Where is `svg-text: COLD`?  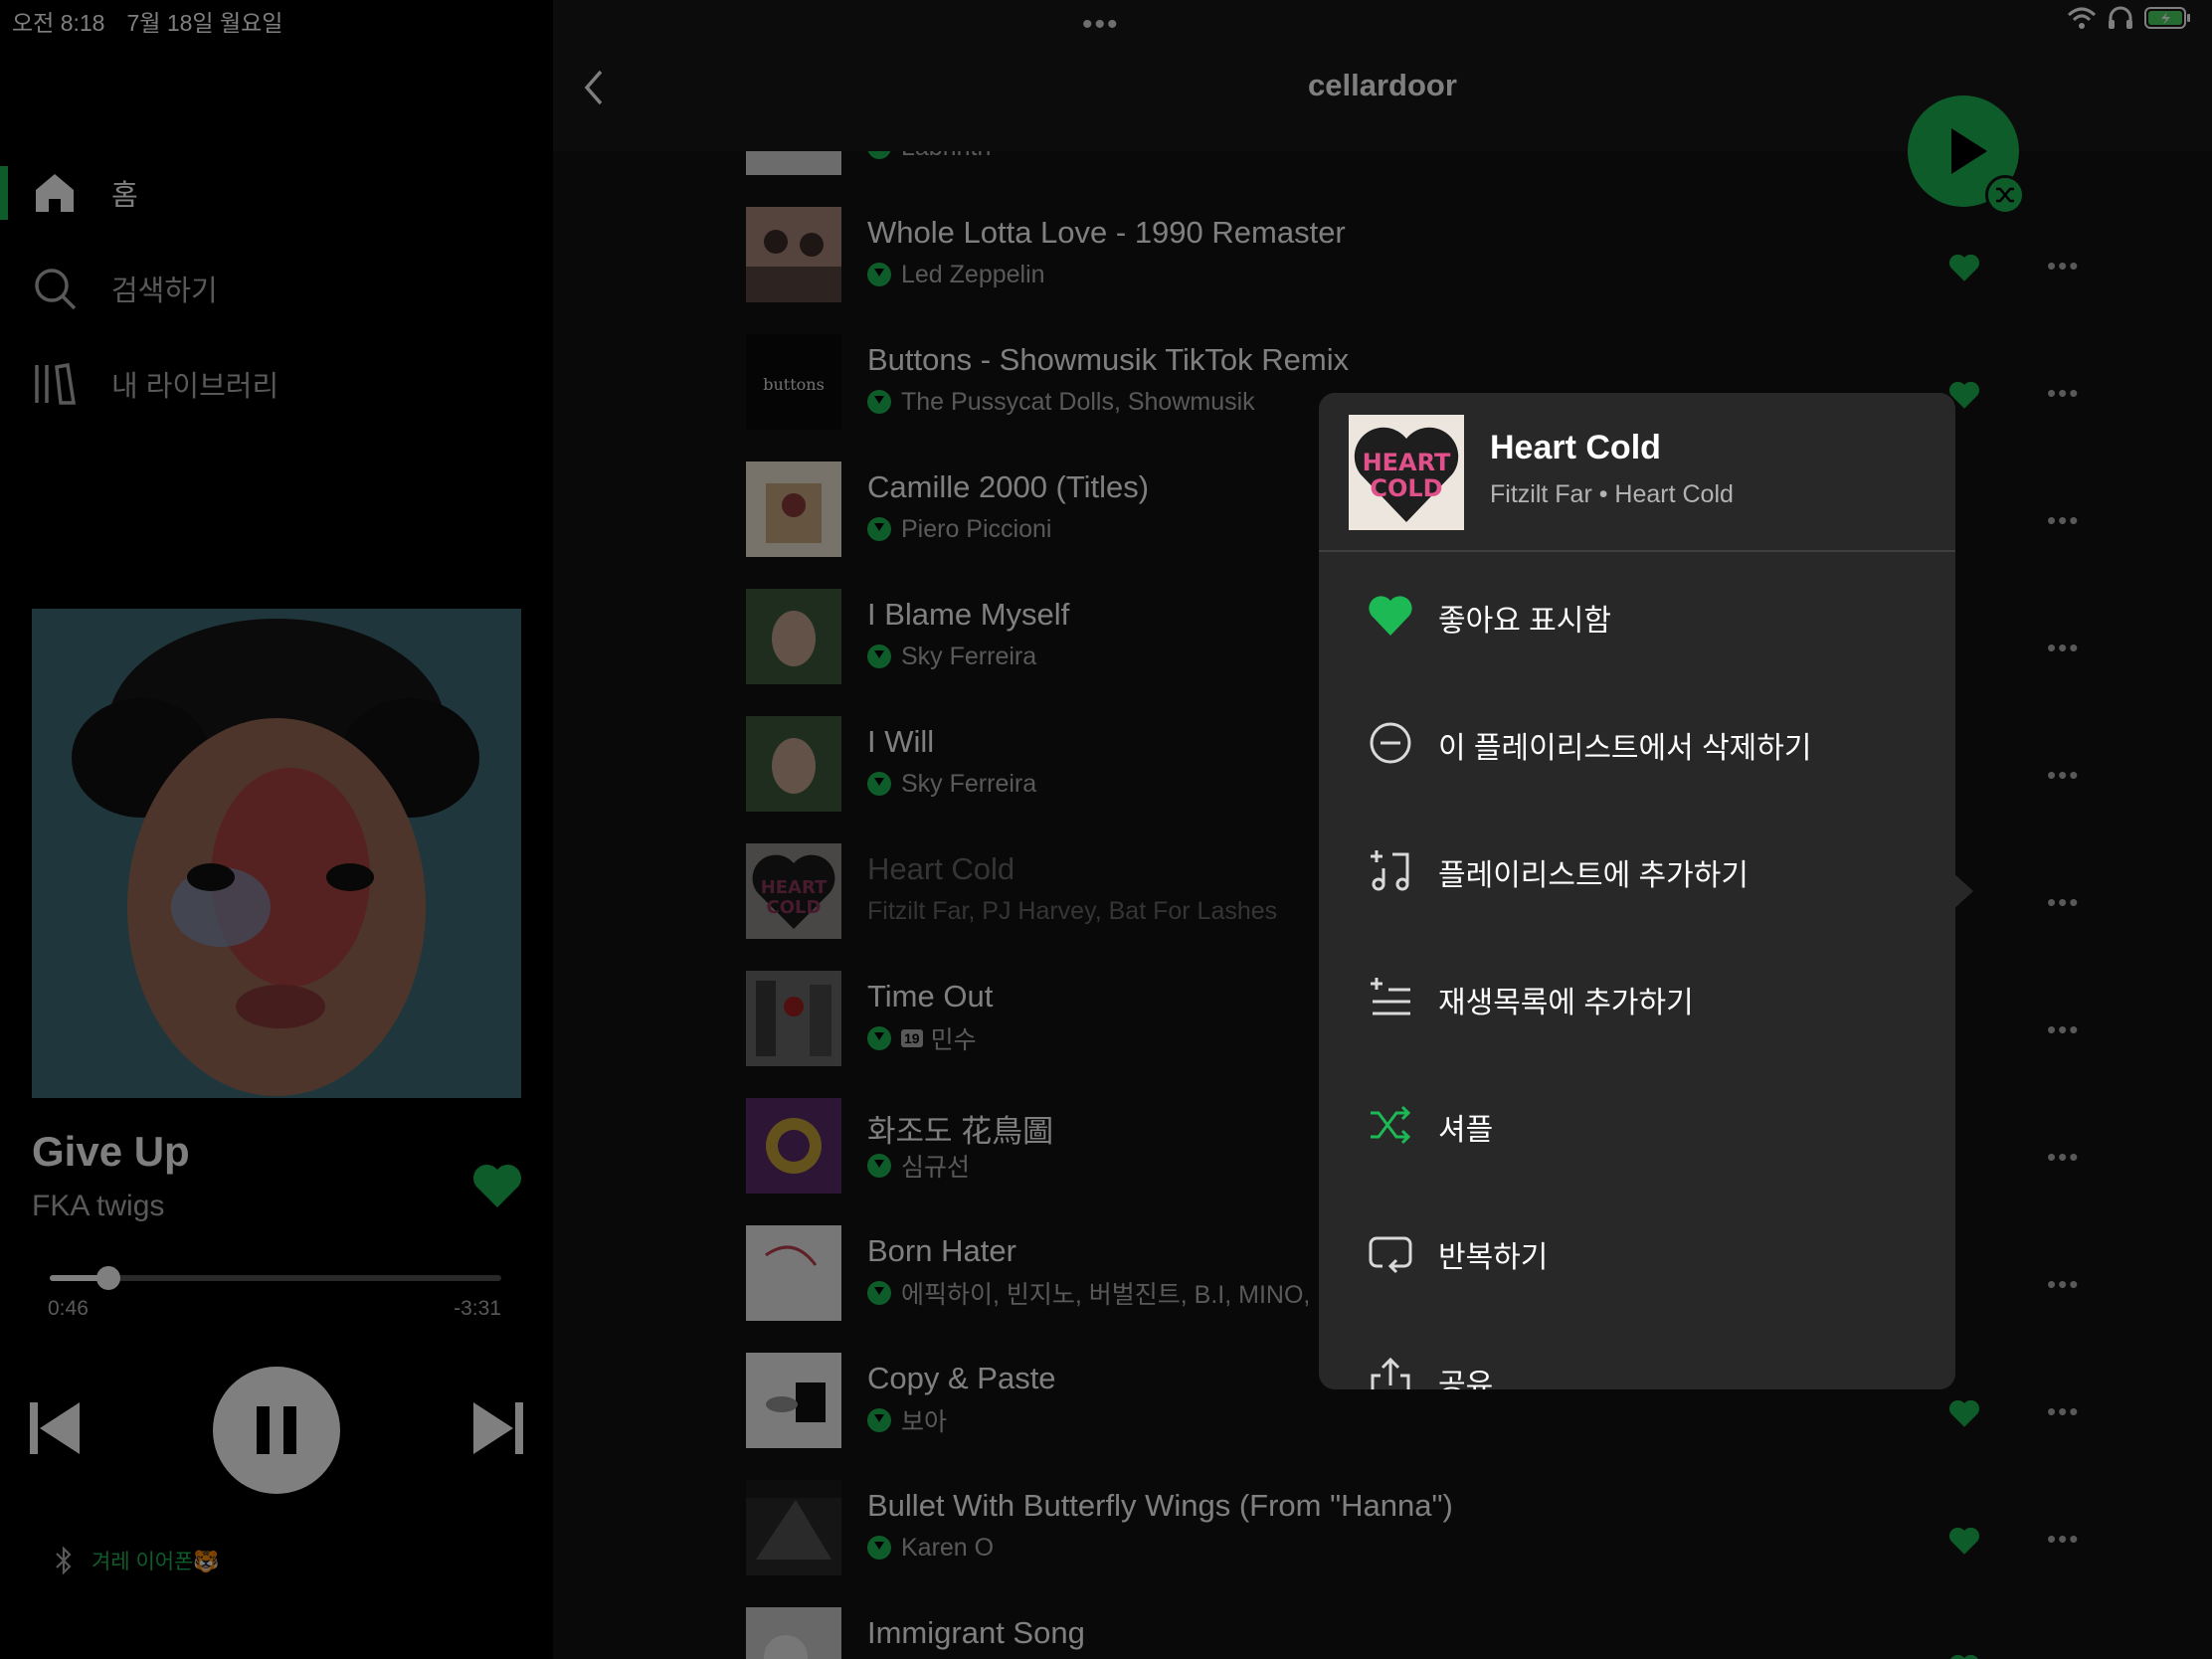 svg-text: COLD is located at coordinates (1406, 488).